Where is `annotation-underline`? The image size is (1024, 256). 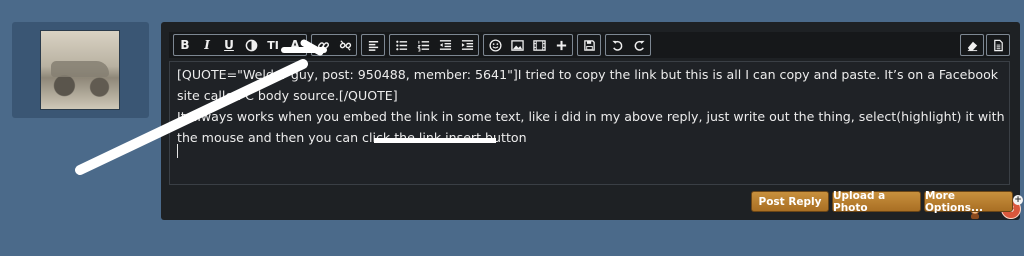 annotation-underline is located at coordinates (435, 140).